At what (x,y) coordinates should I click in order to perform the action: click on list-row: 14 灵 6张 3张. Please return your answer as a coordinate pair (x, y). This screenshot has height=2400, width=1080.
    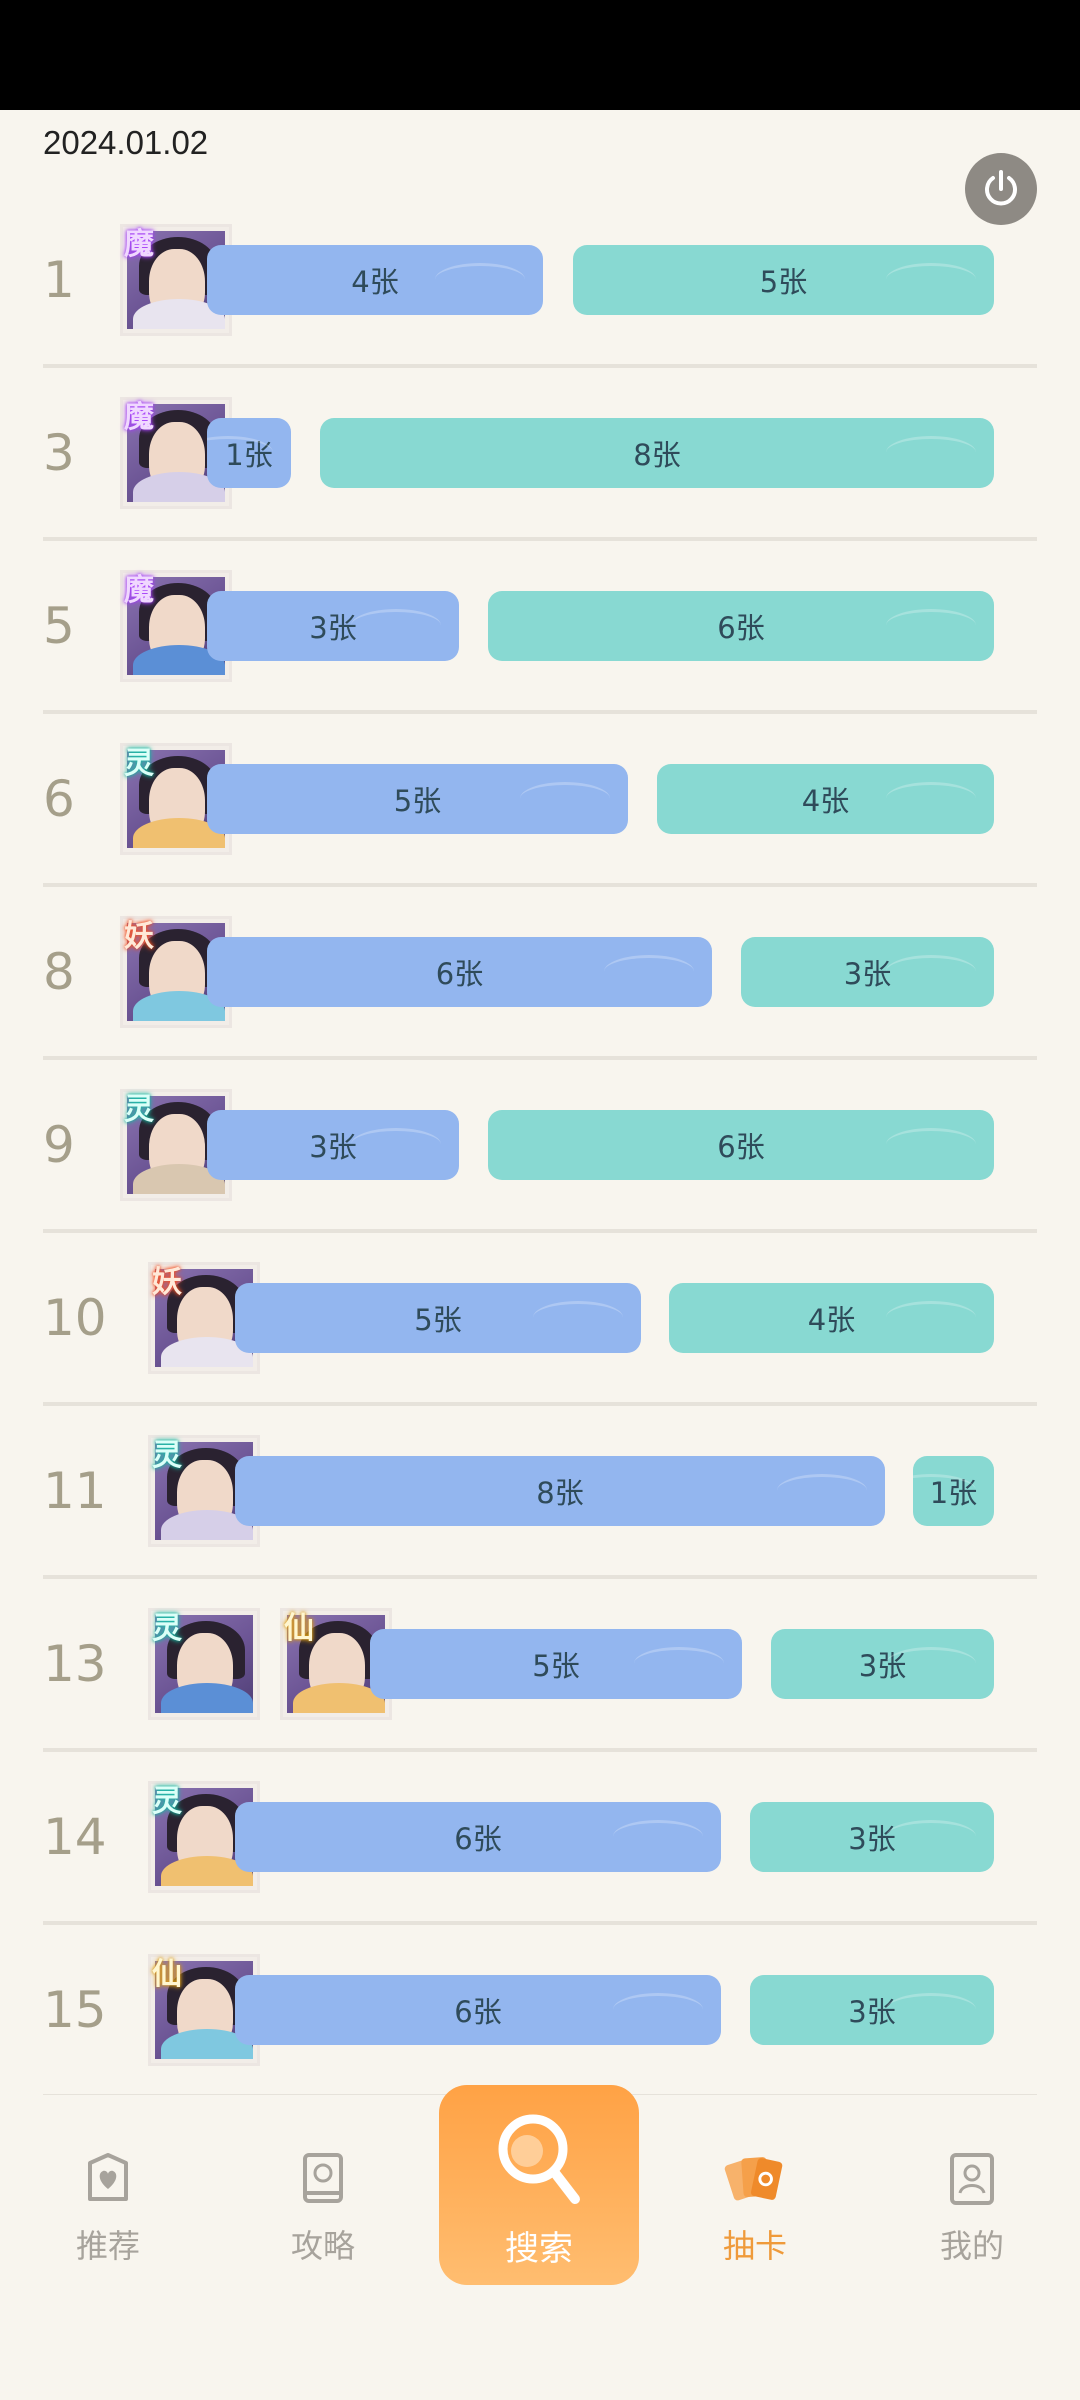
    Looking at the image, I should click on (540, 1838).